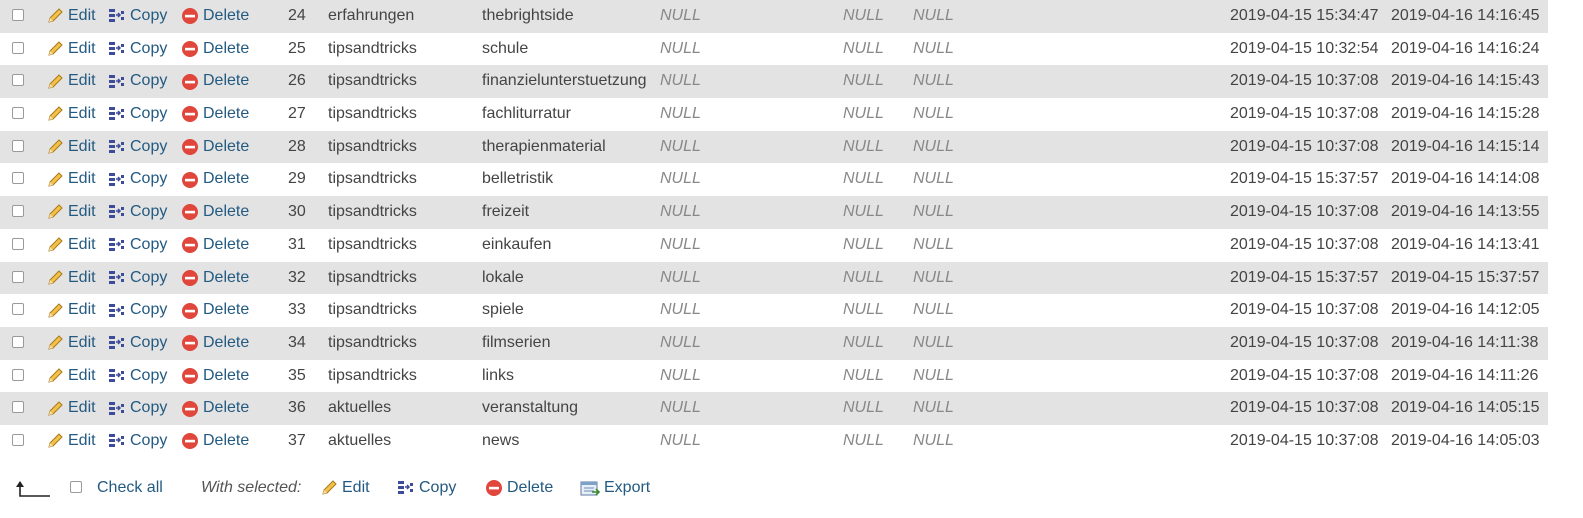 The width and height of the screenshot is (1583, 518). What do you see at coordinates (130, 488) in the screenshot?
I see `check-all-link: Check all` at bounding box center [130, 488].